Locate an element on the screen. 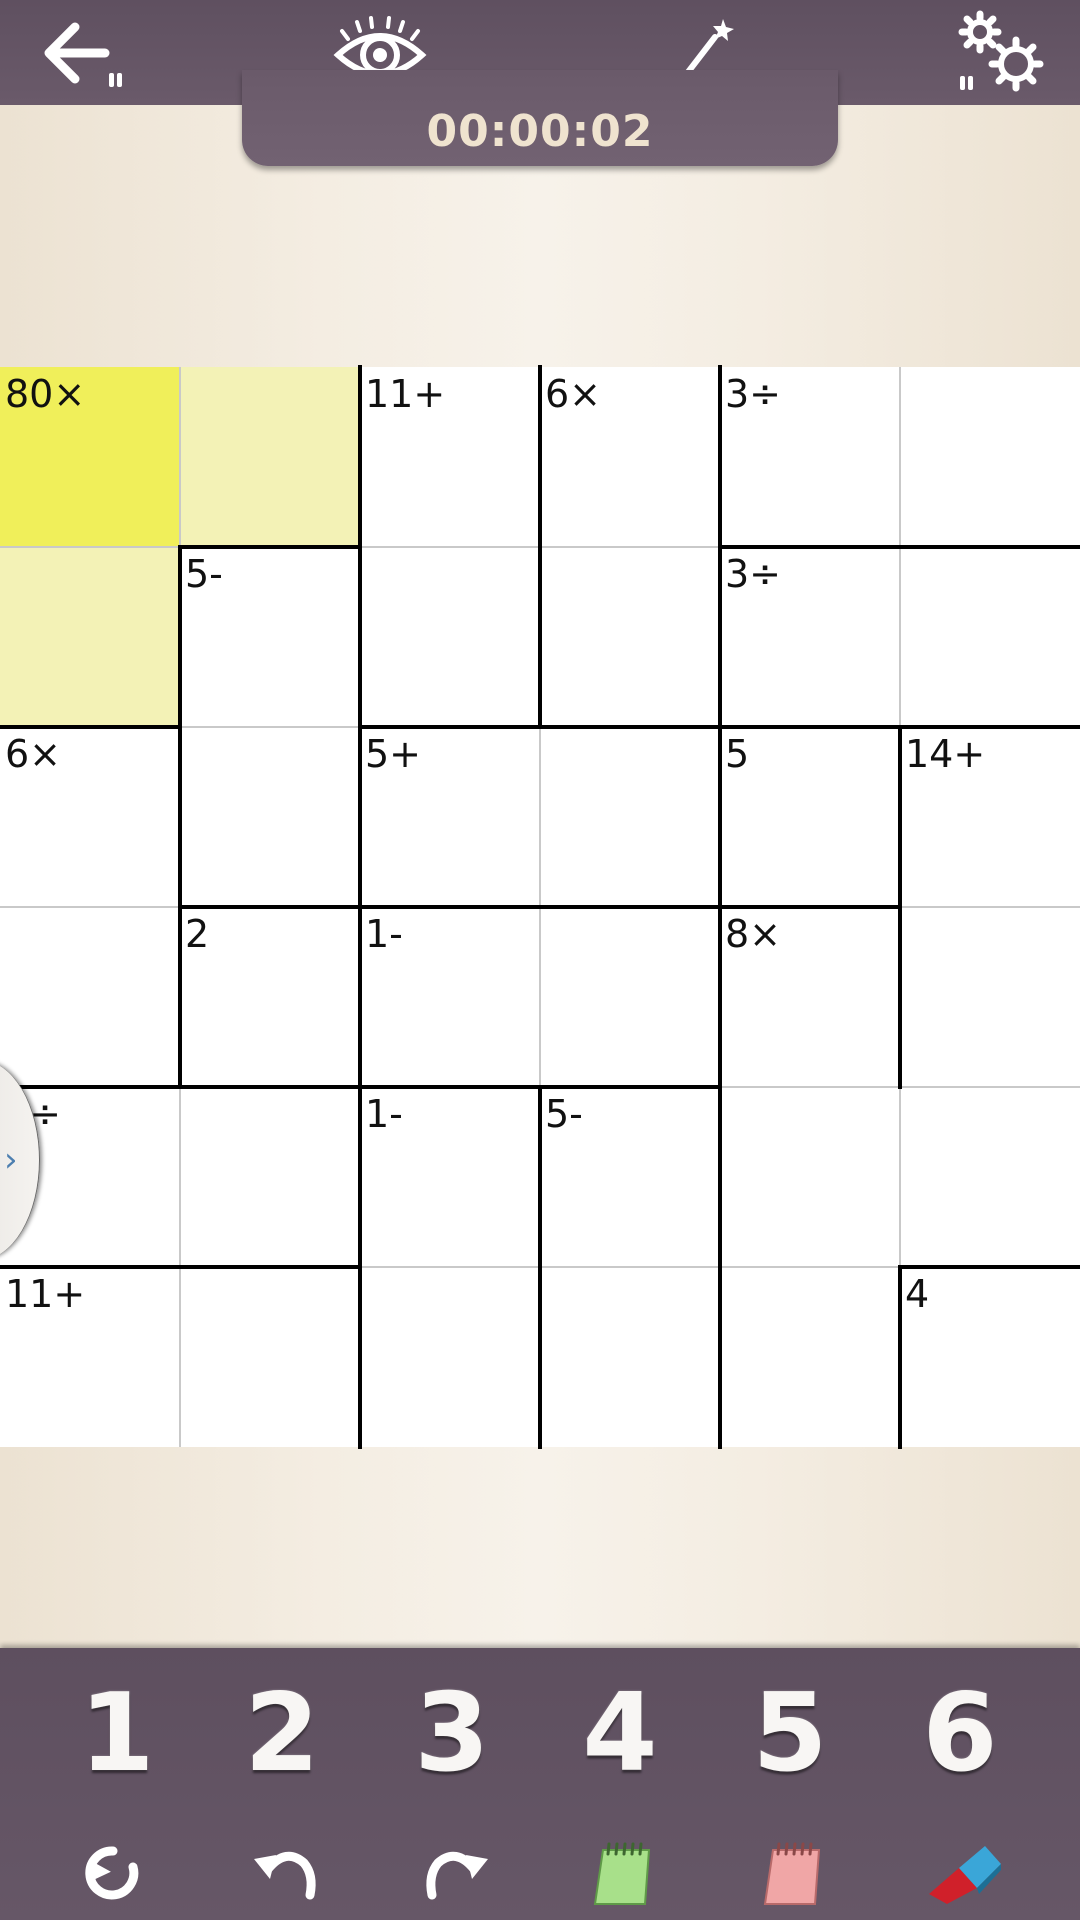 The width and height of the screenshot is (1080, 1920). settings-button is located at coordinates (1003, 54).